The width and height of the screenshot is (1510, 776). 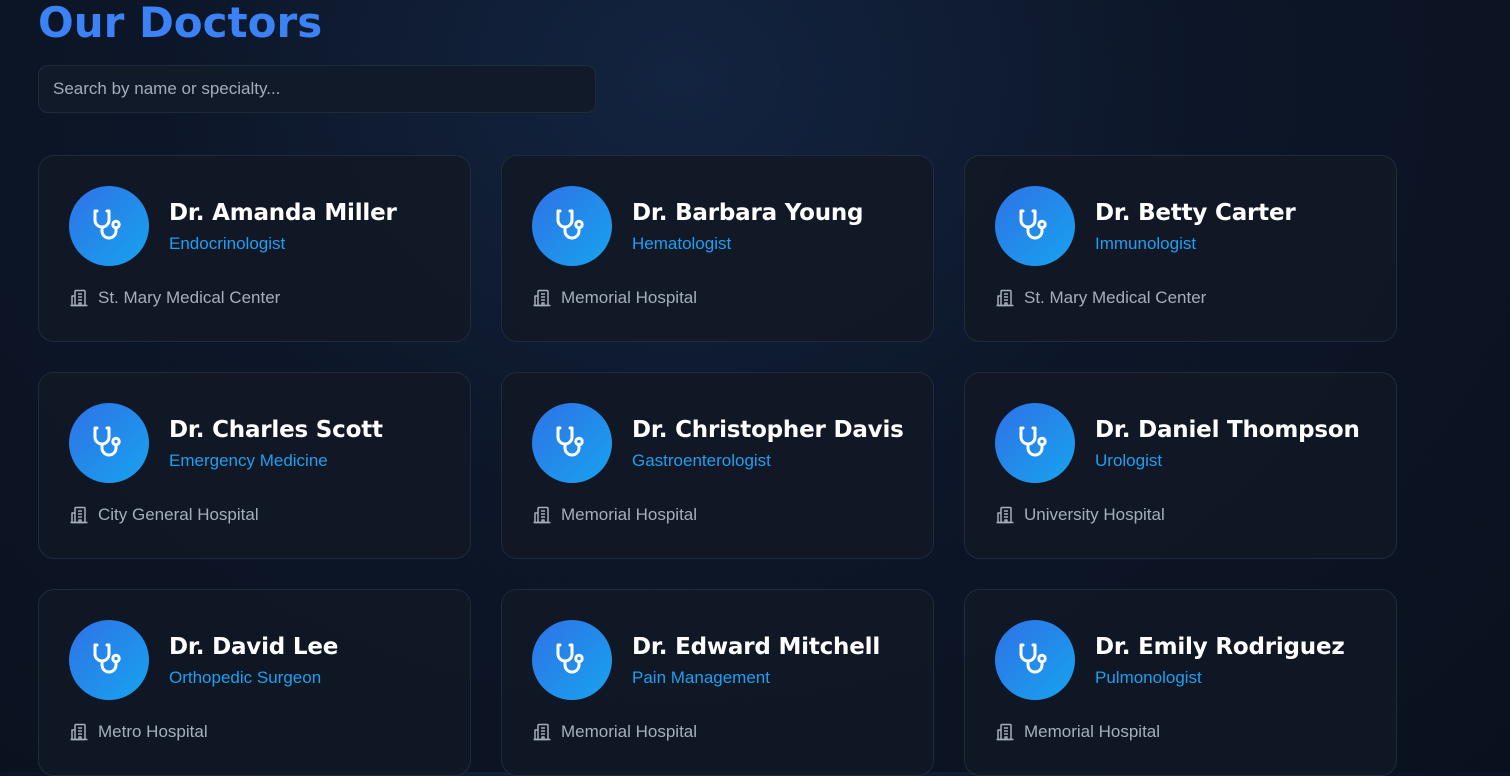 I want to click on doctor-name: Dr. Edward Mitchell, so click(x=756, y=647).